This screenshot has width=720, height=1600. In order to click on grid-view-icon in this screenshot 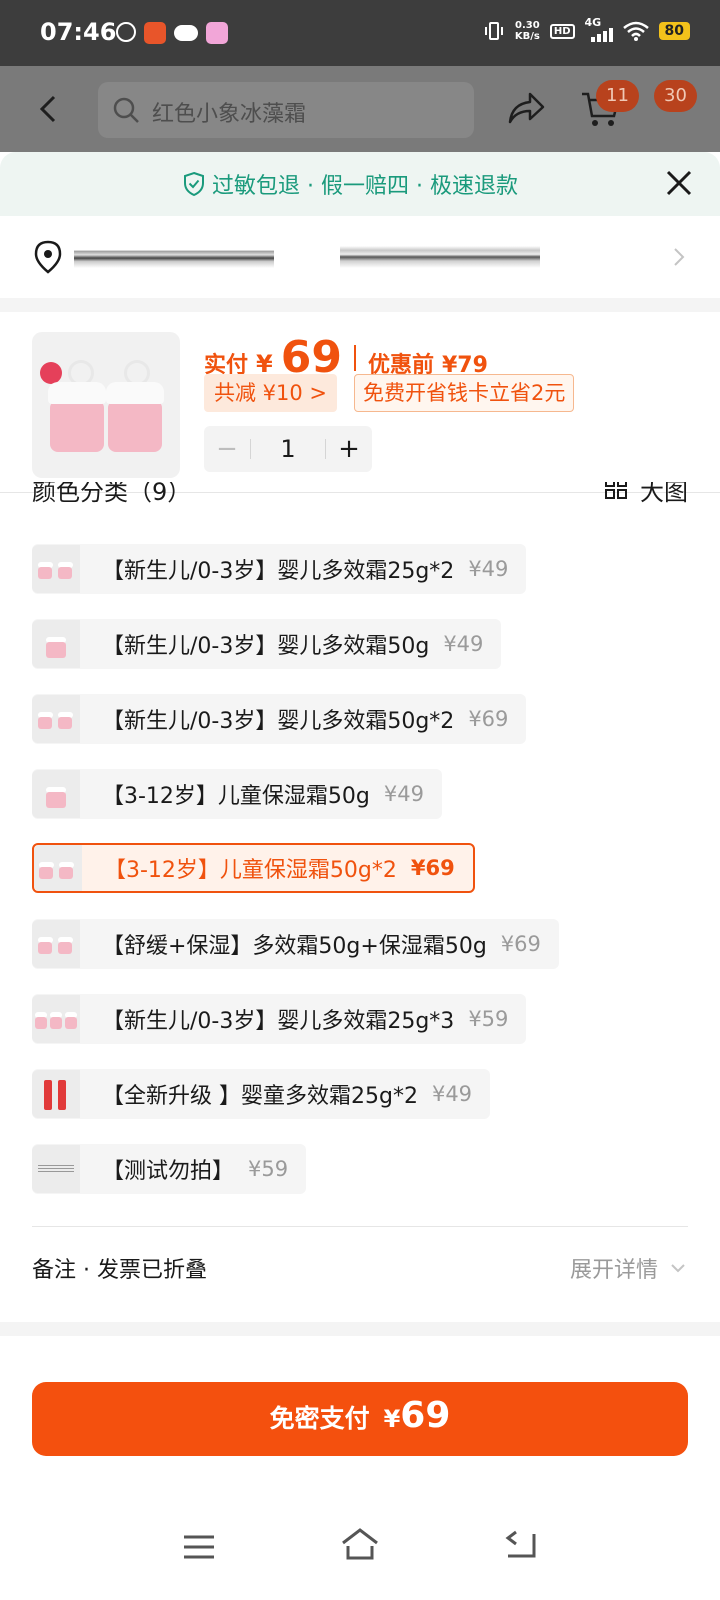, I will do `click(616, 491)`.